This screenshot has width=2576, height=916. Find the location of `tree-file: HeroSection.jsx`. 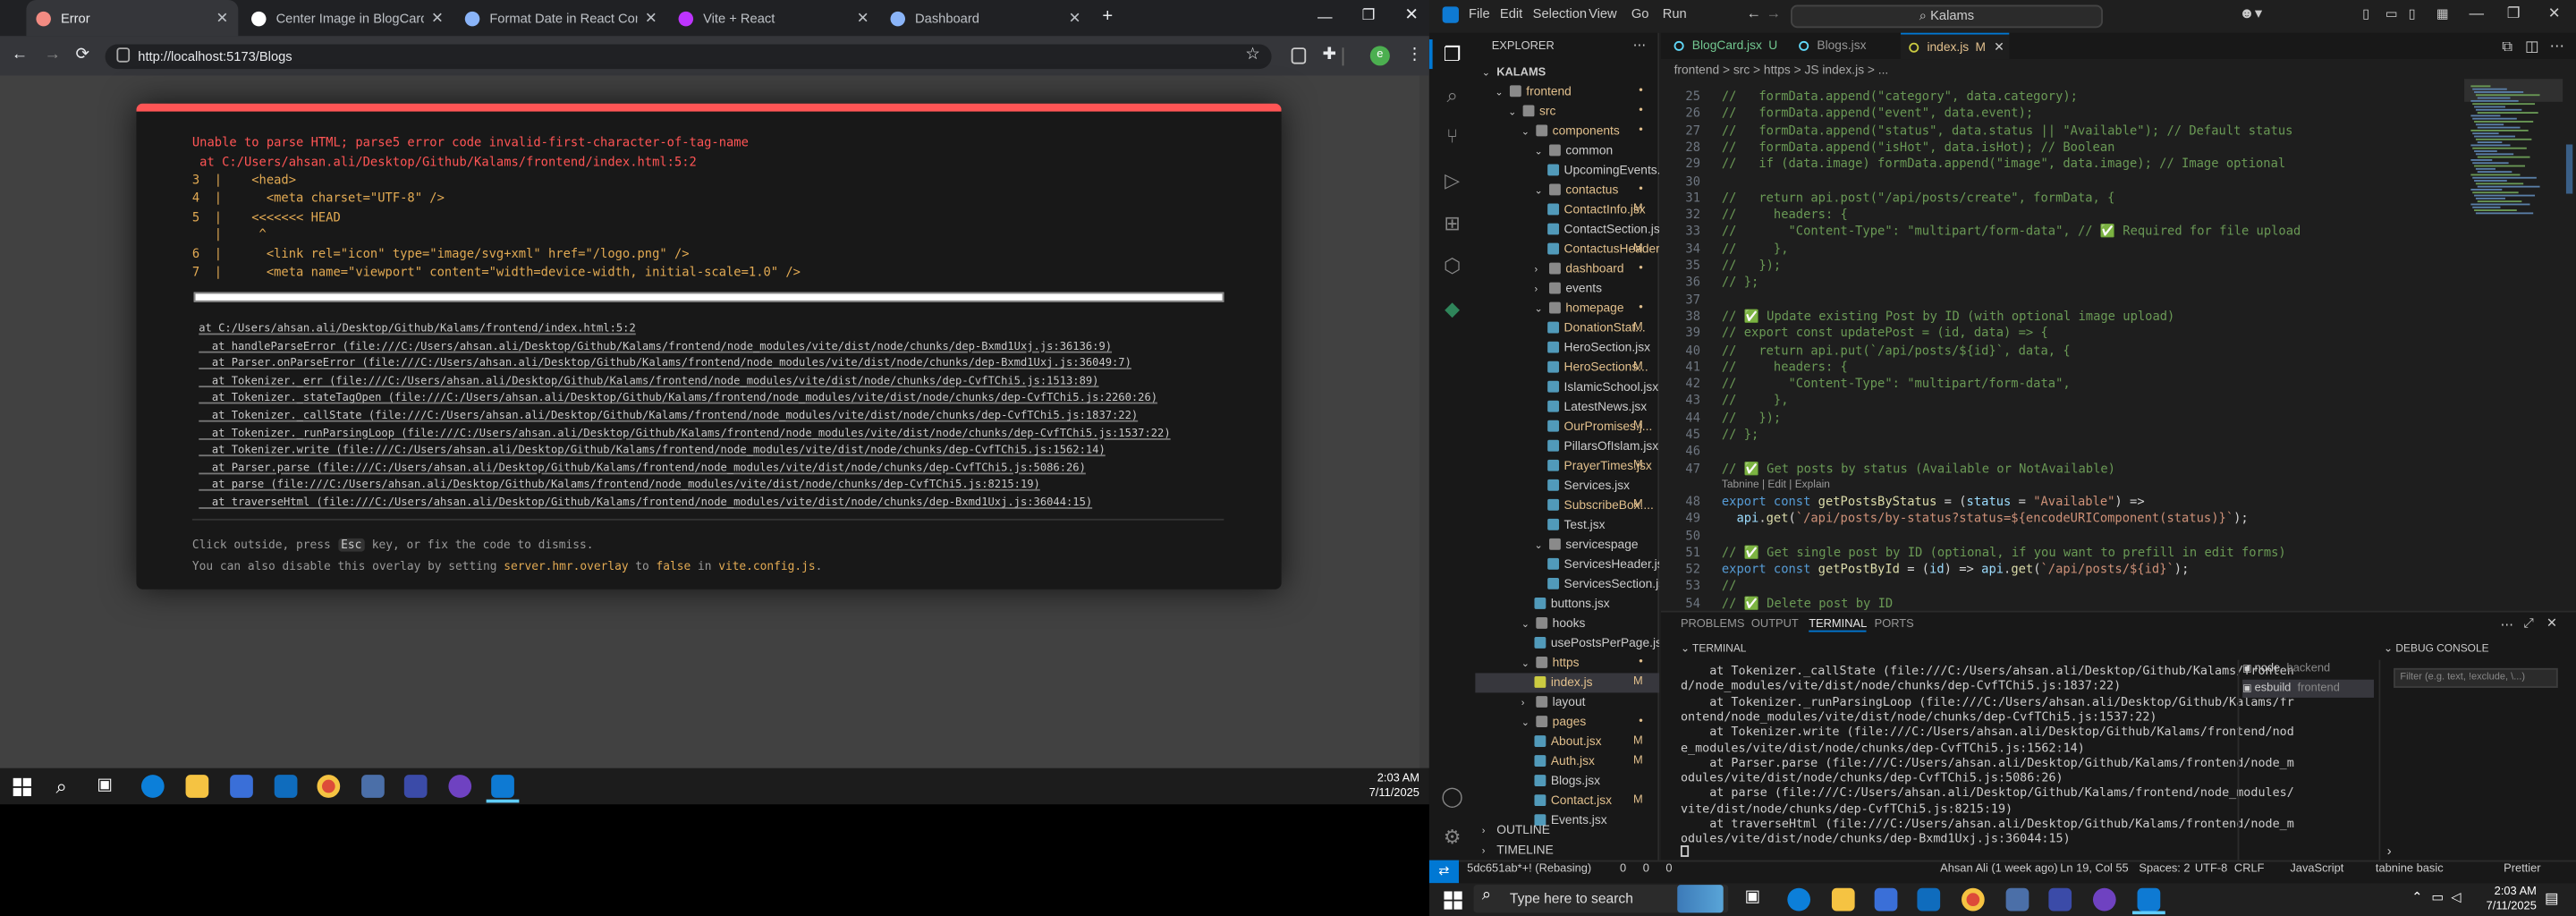

tree-file: HeroSection.jsx is located at coordinates (1567, 348).